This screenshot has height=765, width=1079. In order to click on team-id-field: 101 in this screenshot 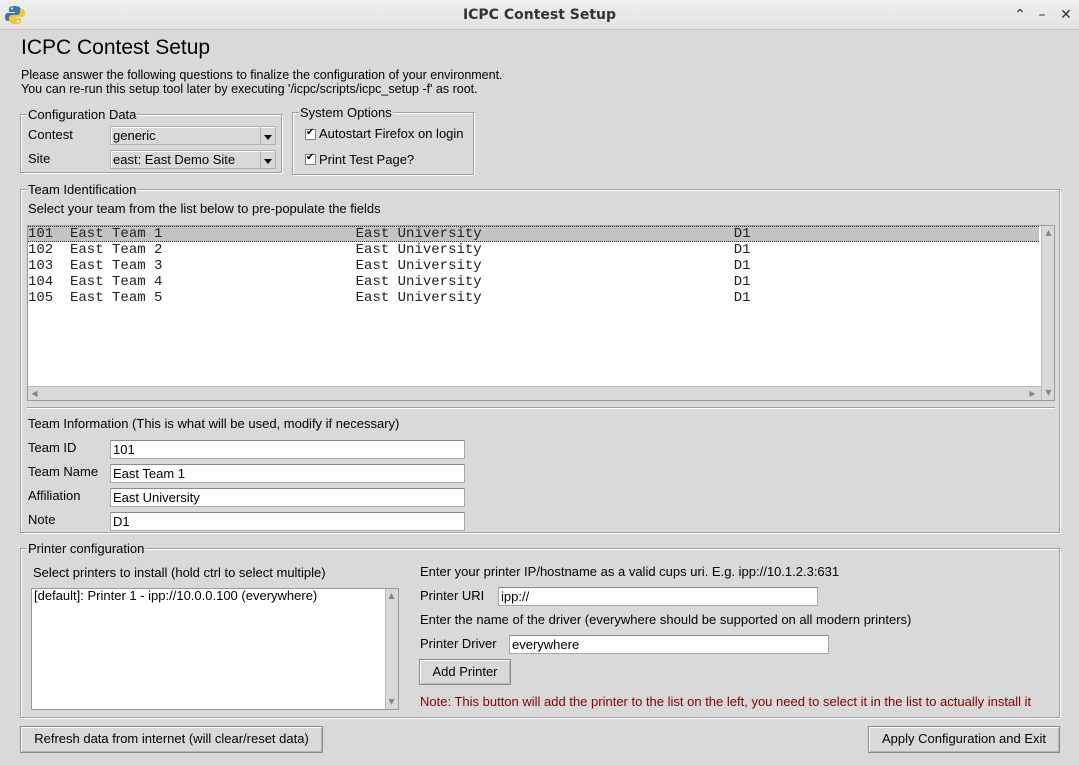, I will do `click(287, 449)`.